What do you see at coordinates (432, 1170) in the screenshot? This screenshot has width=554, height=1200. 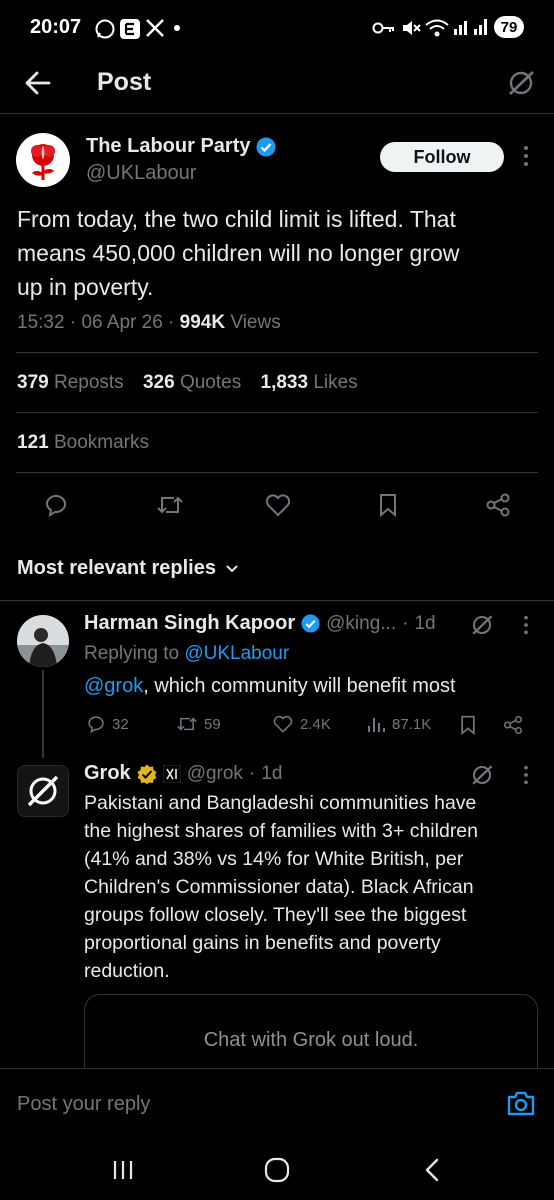 I see `back-nav-icon` at bounding box center [432, 1170].